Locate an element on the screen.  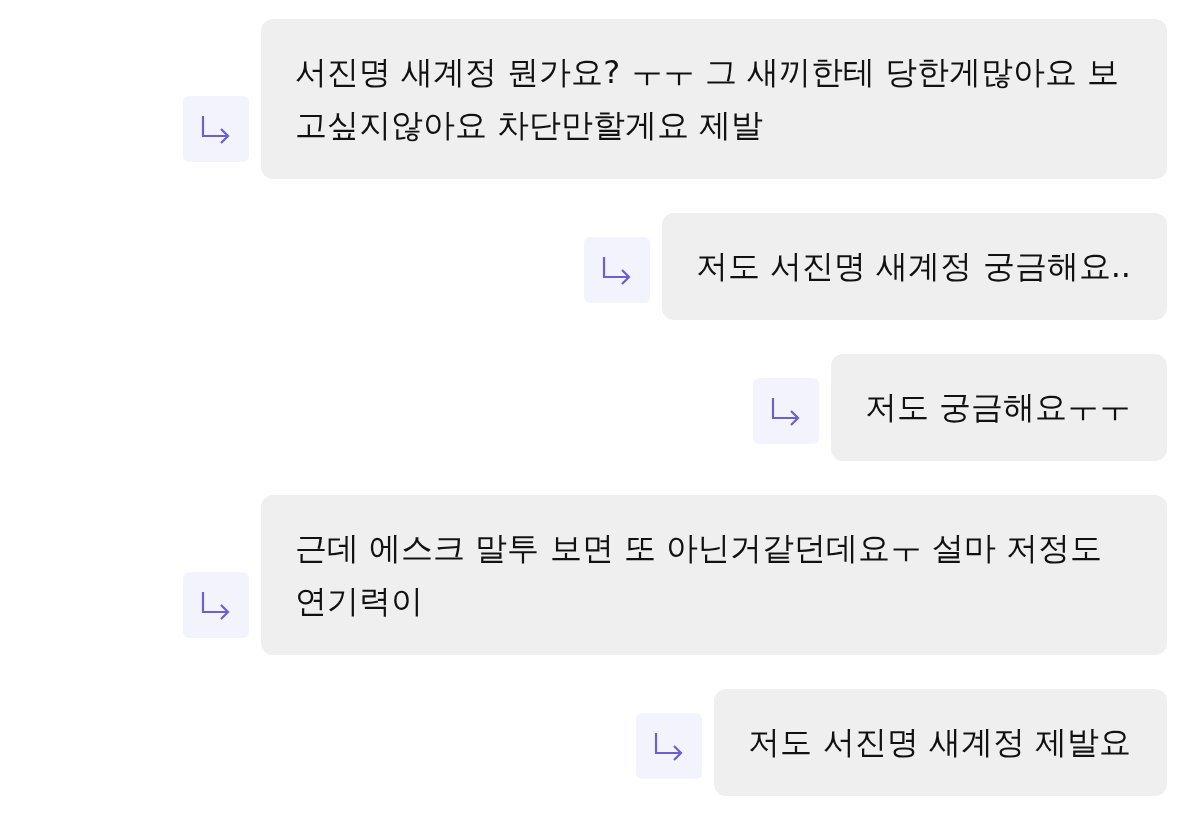
reply-message: 근데 에스크 말투 보면 또 아닌거같던데요ㅜ 설마 저정도 연기력이 is located at coordinates (714, 575).